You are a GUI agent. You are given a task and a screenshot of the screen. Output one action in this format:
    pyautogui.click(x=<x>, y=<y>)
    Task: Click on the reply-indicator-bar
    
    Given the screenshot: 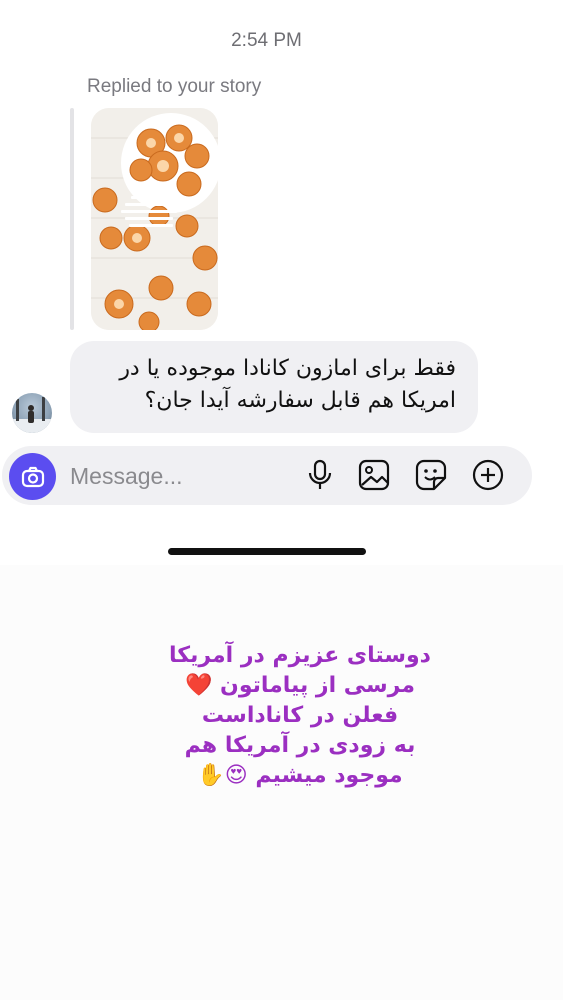 What is the action you would take?
    pyautogui.click(x=72, y=219)
    